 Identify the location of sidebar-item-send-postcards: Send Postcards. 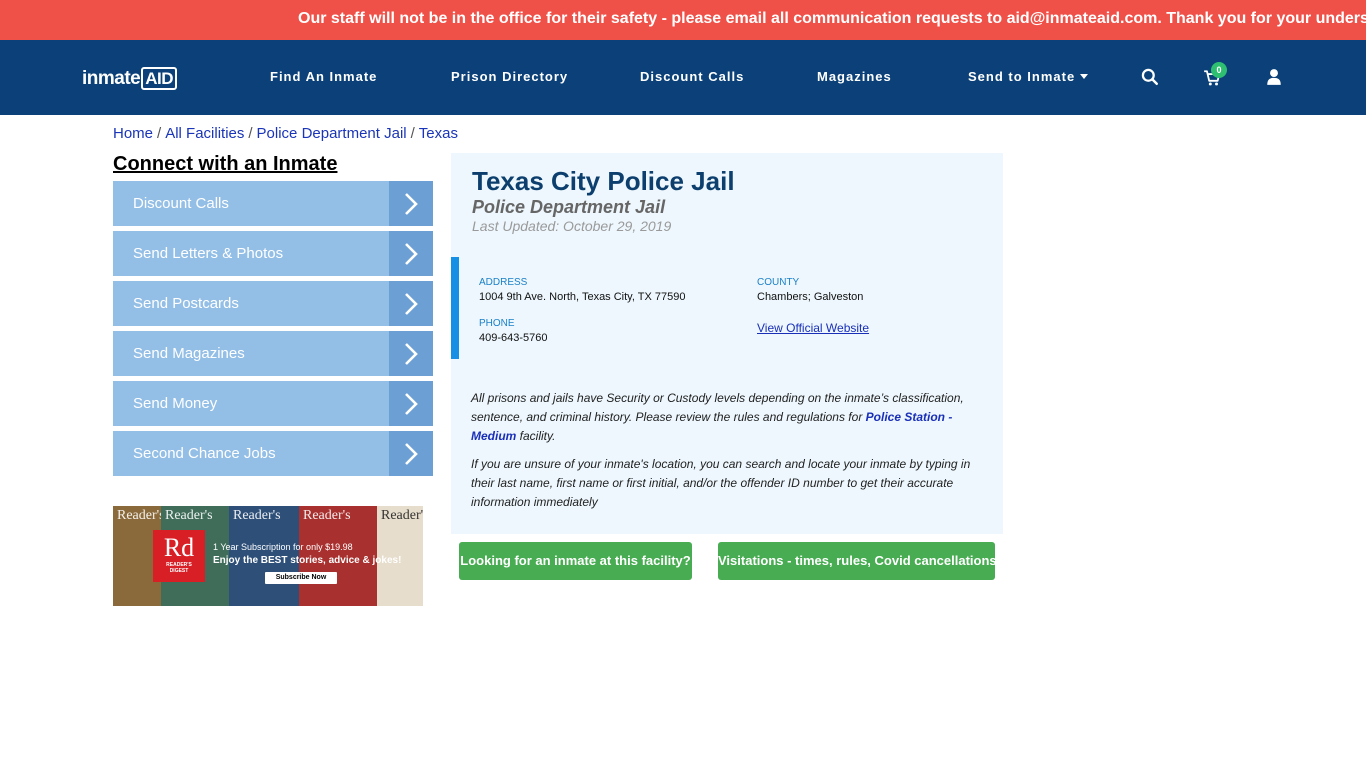
(273, 303).